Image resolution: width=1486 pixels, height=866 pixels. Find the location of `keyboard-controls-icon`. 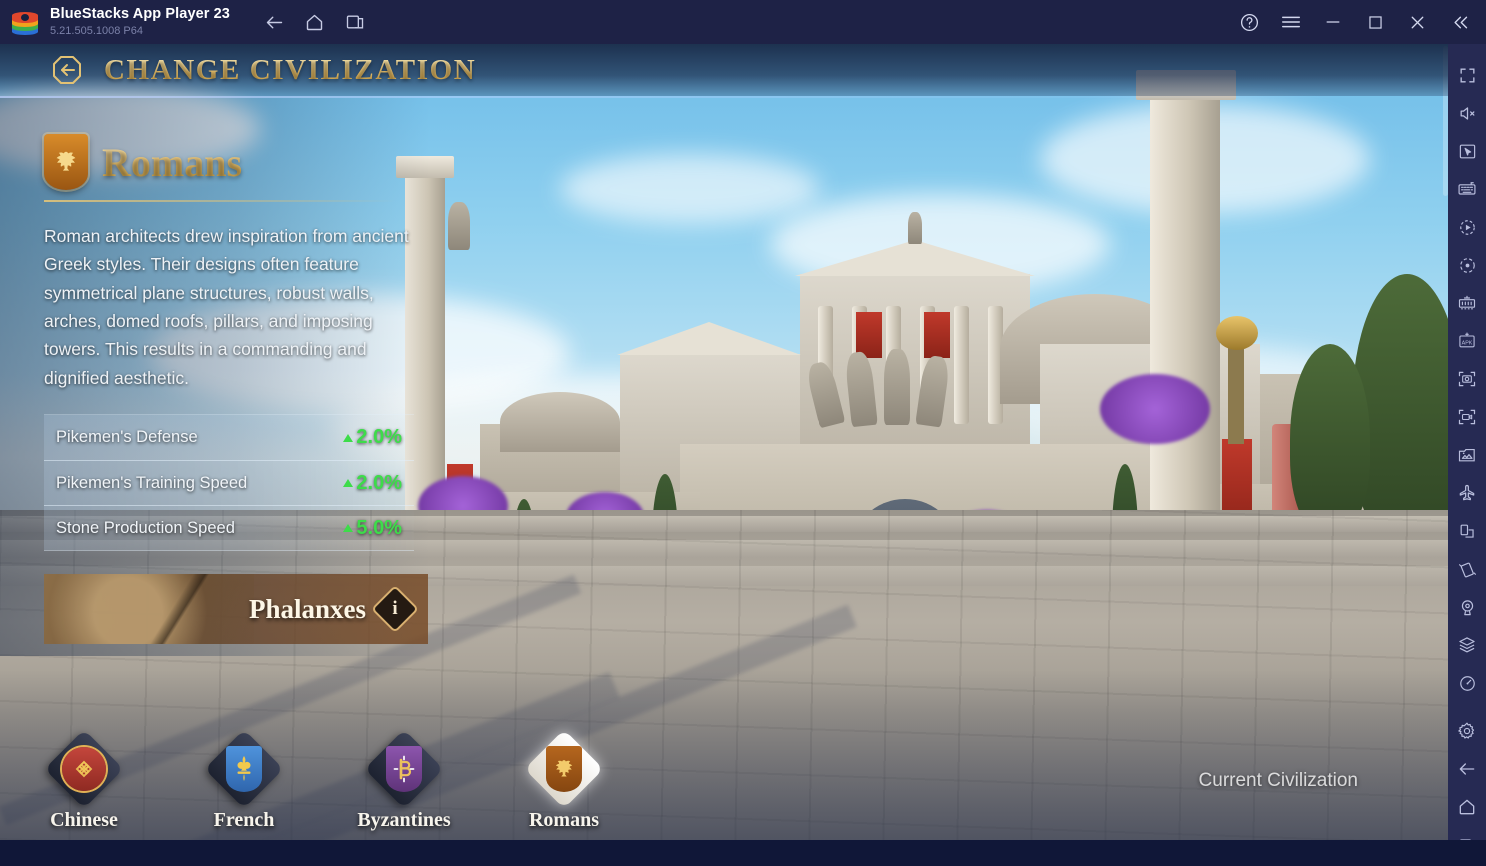

keyboard-controls-icon is located at coordinates (1467, 189).